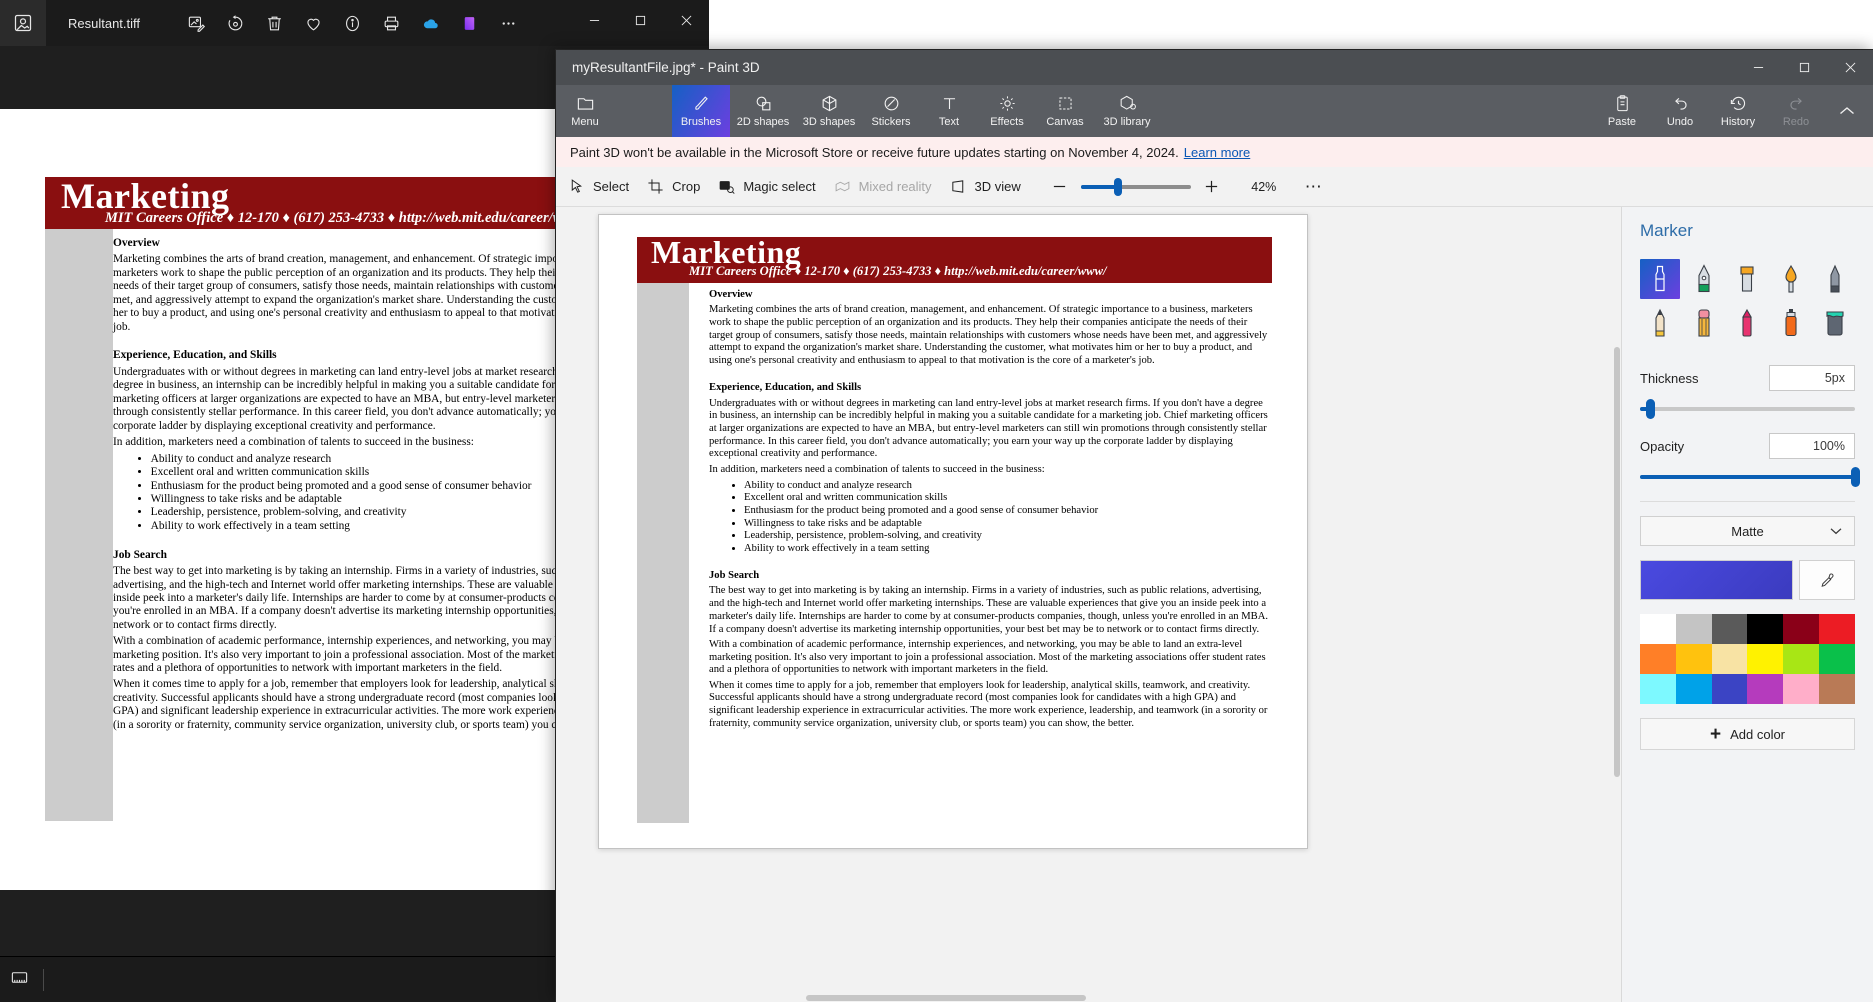  Describe the element at coordinates (883, 186) in the screenshot. I see `mixed-reality-button: Mixed reality` at that location.